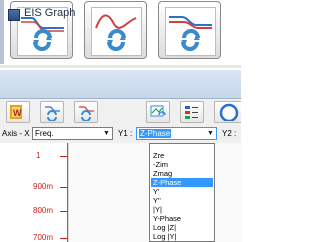 The width and height of the screenshot is (320, 242). What do you see at coordinates (176, 133) in the screenshot?
I see `y1-select: Z-Phase ▼` at bounding box center [176, 133].